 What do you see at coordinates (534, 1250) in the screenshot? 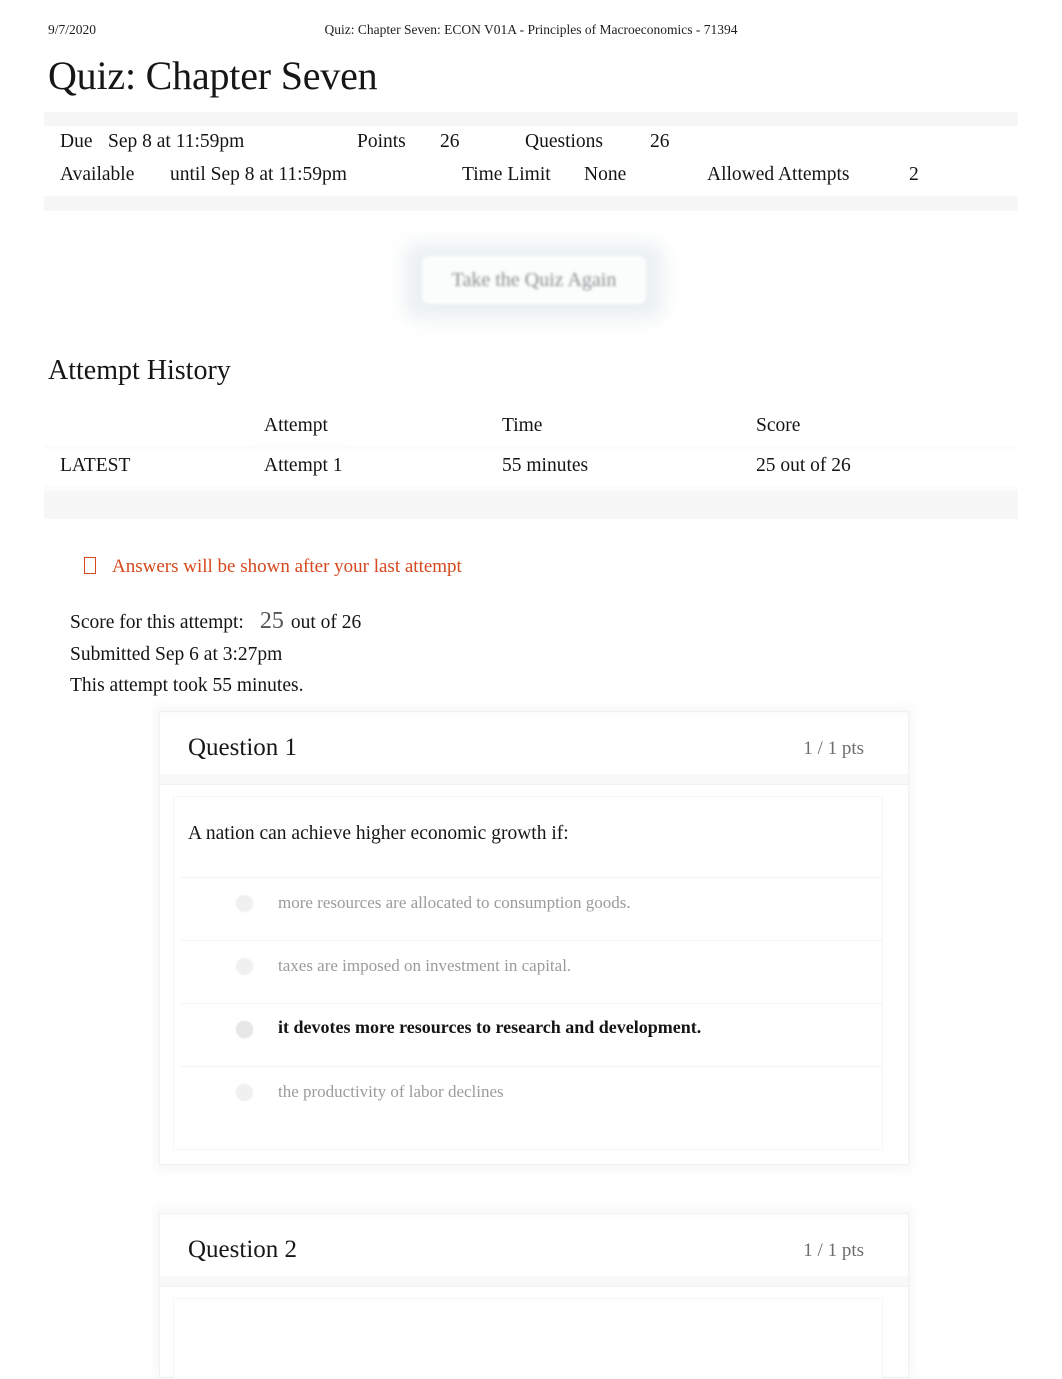
I see `question-2-header: Question 2 1 / 1 pts` at bounding box center [534, 1250].